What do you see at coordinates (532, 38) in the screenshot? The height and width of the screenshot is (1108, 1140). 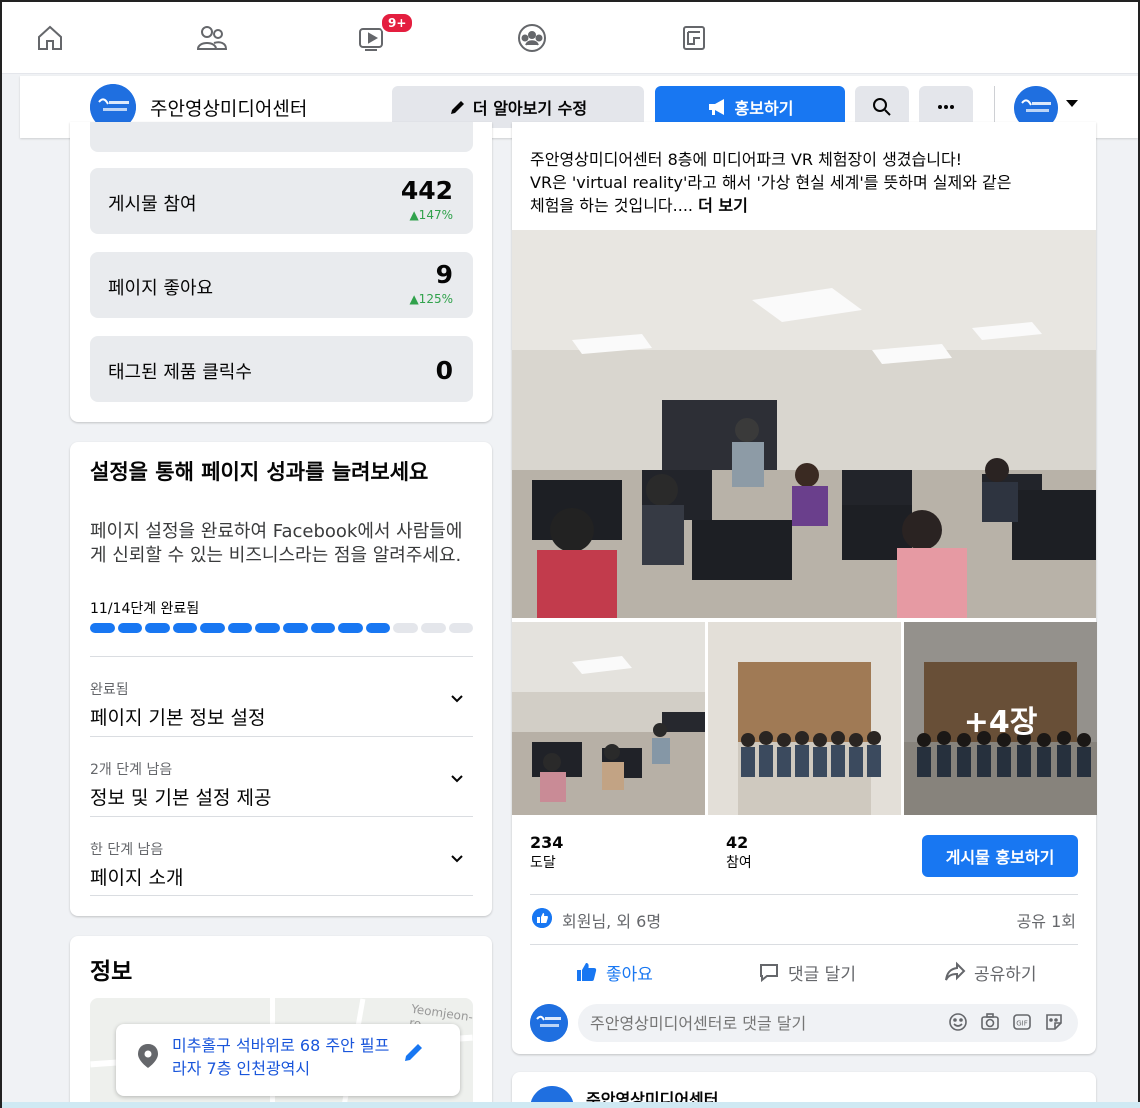 I see `groups-icon` at bounding box center [532, 38].